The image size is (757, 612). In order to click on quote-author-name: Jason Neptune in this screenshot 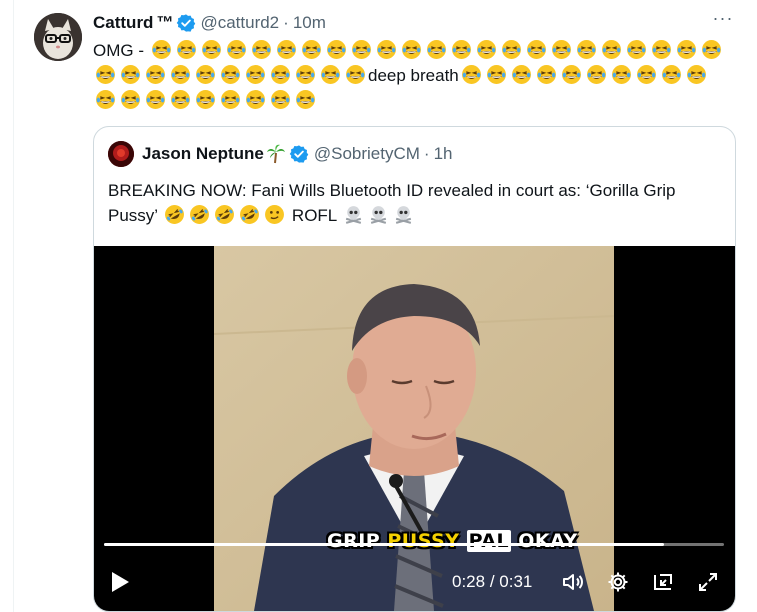, I will do `click(203, 154)`.